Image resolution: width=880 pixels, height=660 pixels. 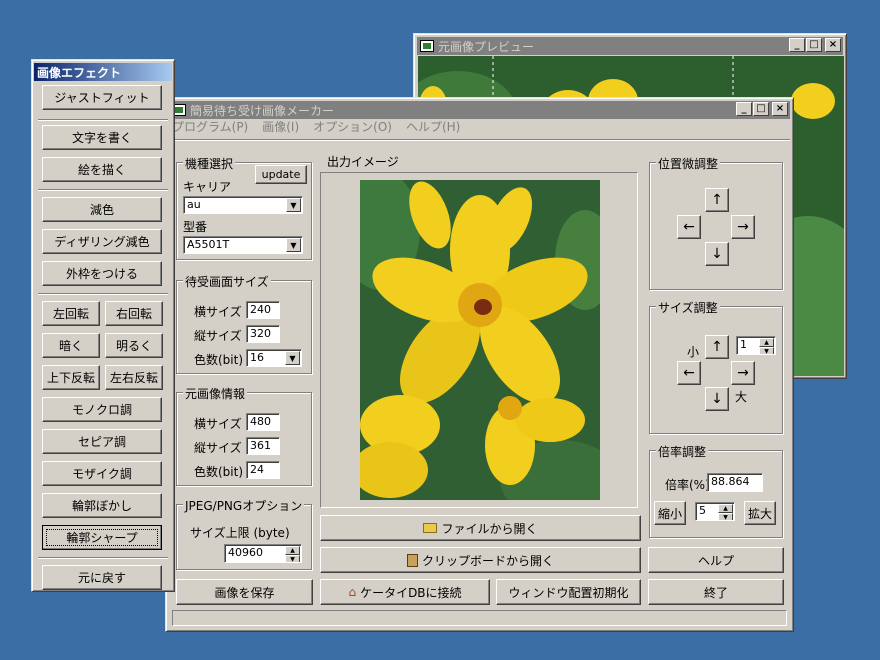 What do you see at coordinates (743, 373) in the screenshot?
I see `size-right-button: →` at bounding box center [743, 373].